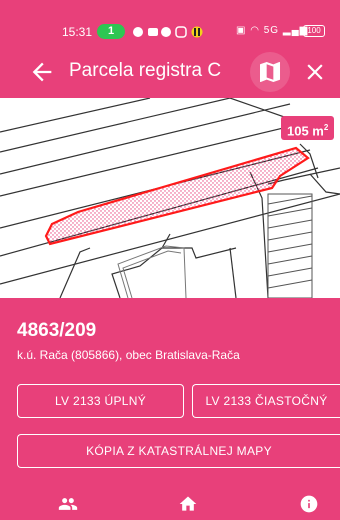 This screenshot has width=340, height=520. Describe the element at coordinates (168, 32) in the screenshot. I see `notification-icons` at that location.